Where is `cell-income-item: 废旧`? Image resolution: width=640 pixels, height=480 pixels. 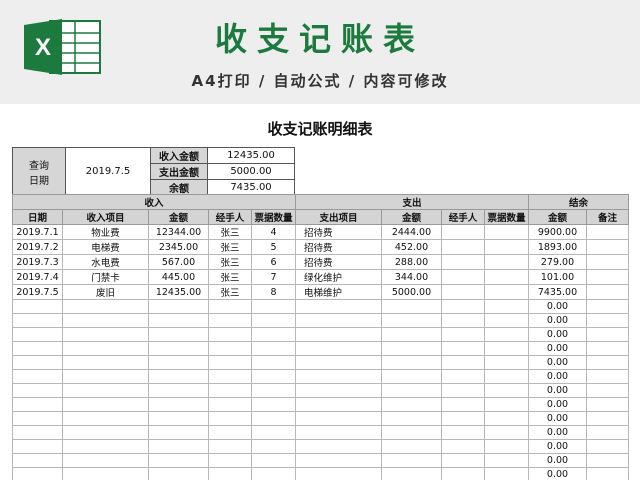 cell-income-item: 废旧 is located at coordinates (105, 292).